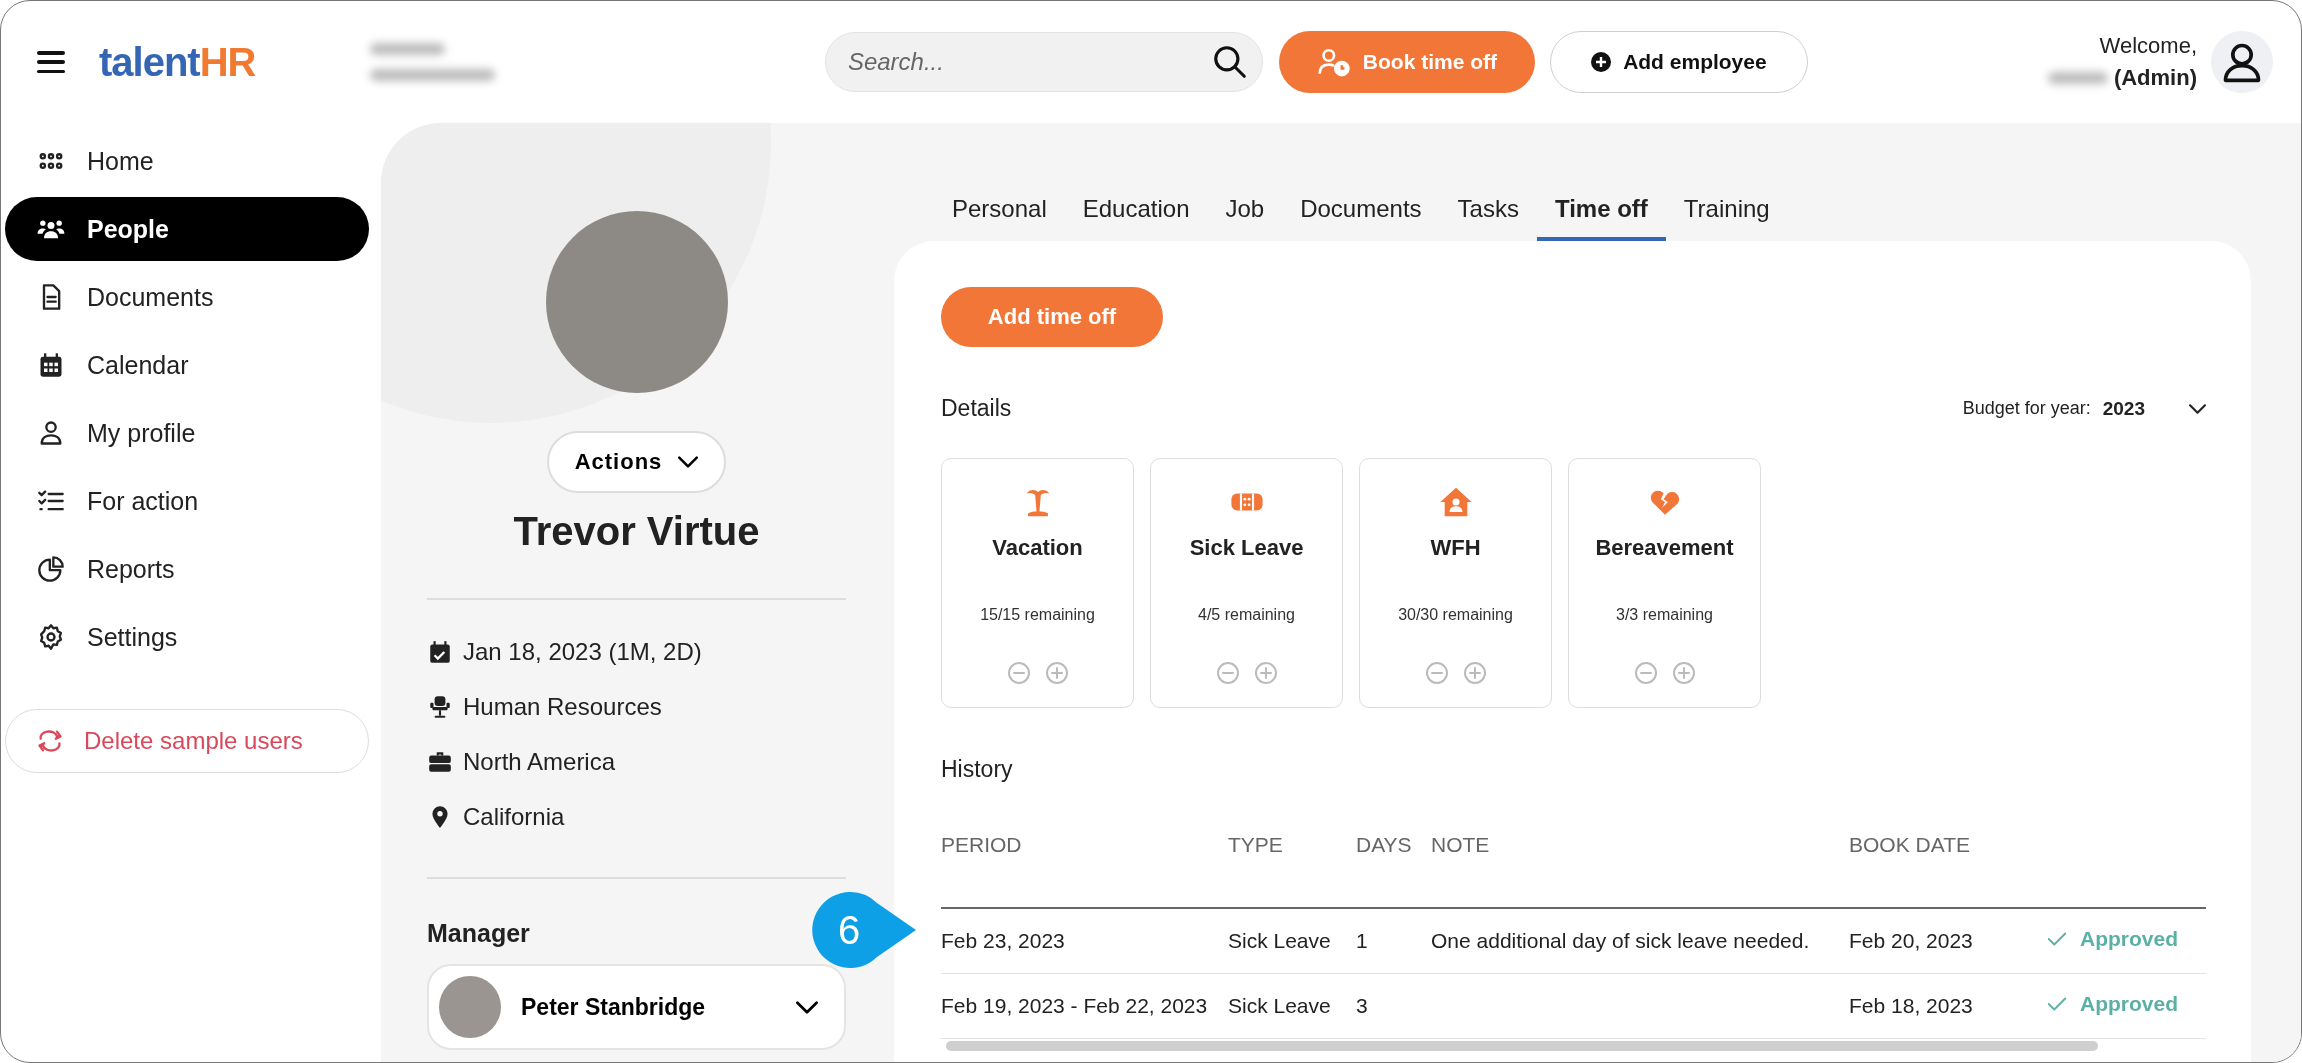 This screenshot has width=2302, height=1063. I want to click on remaining-count: 4/5 remaining, so click(1246, 615).